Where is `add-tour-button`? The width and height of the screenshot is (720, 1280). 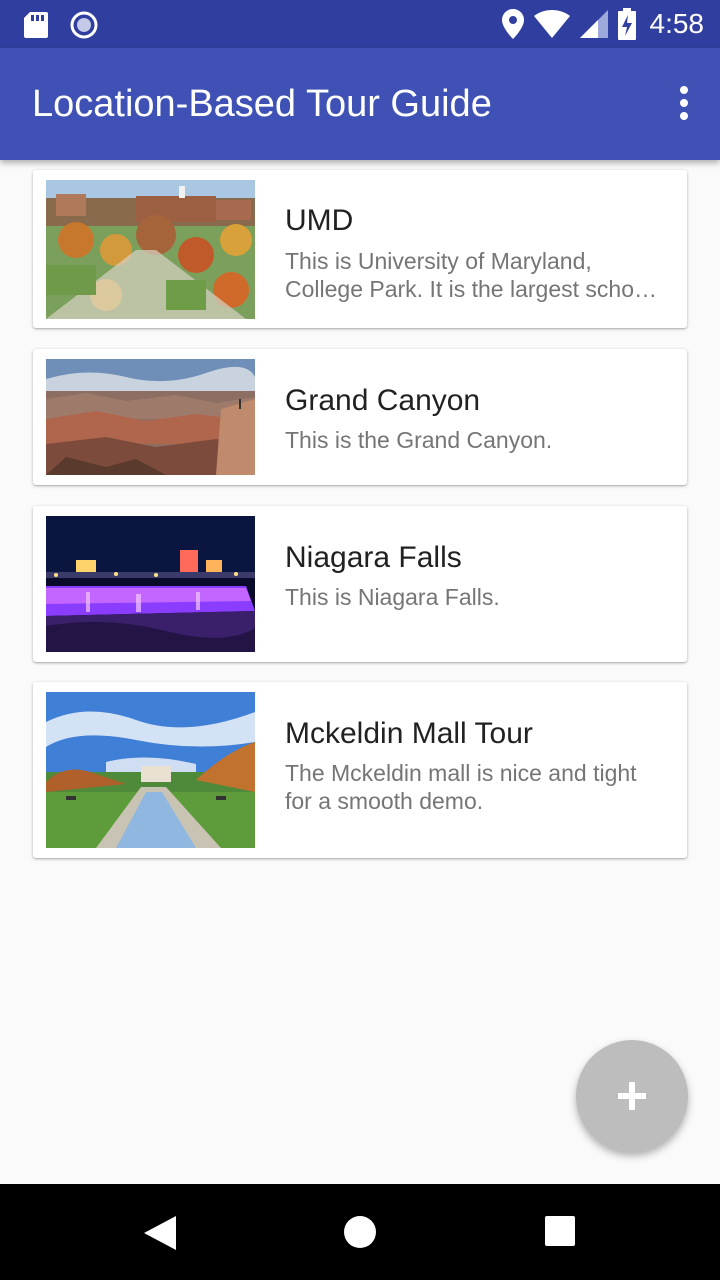 add-tour-button is located at coordinates (632, 1096).